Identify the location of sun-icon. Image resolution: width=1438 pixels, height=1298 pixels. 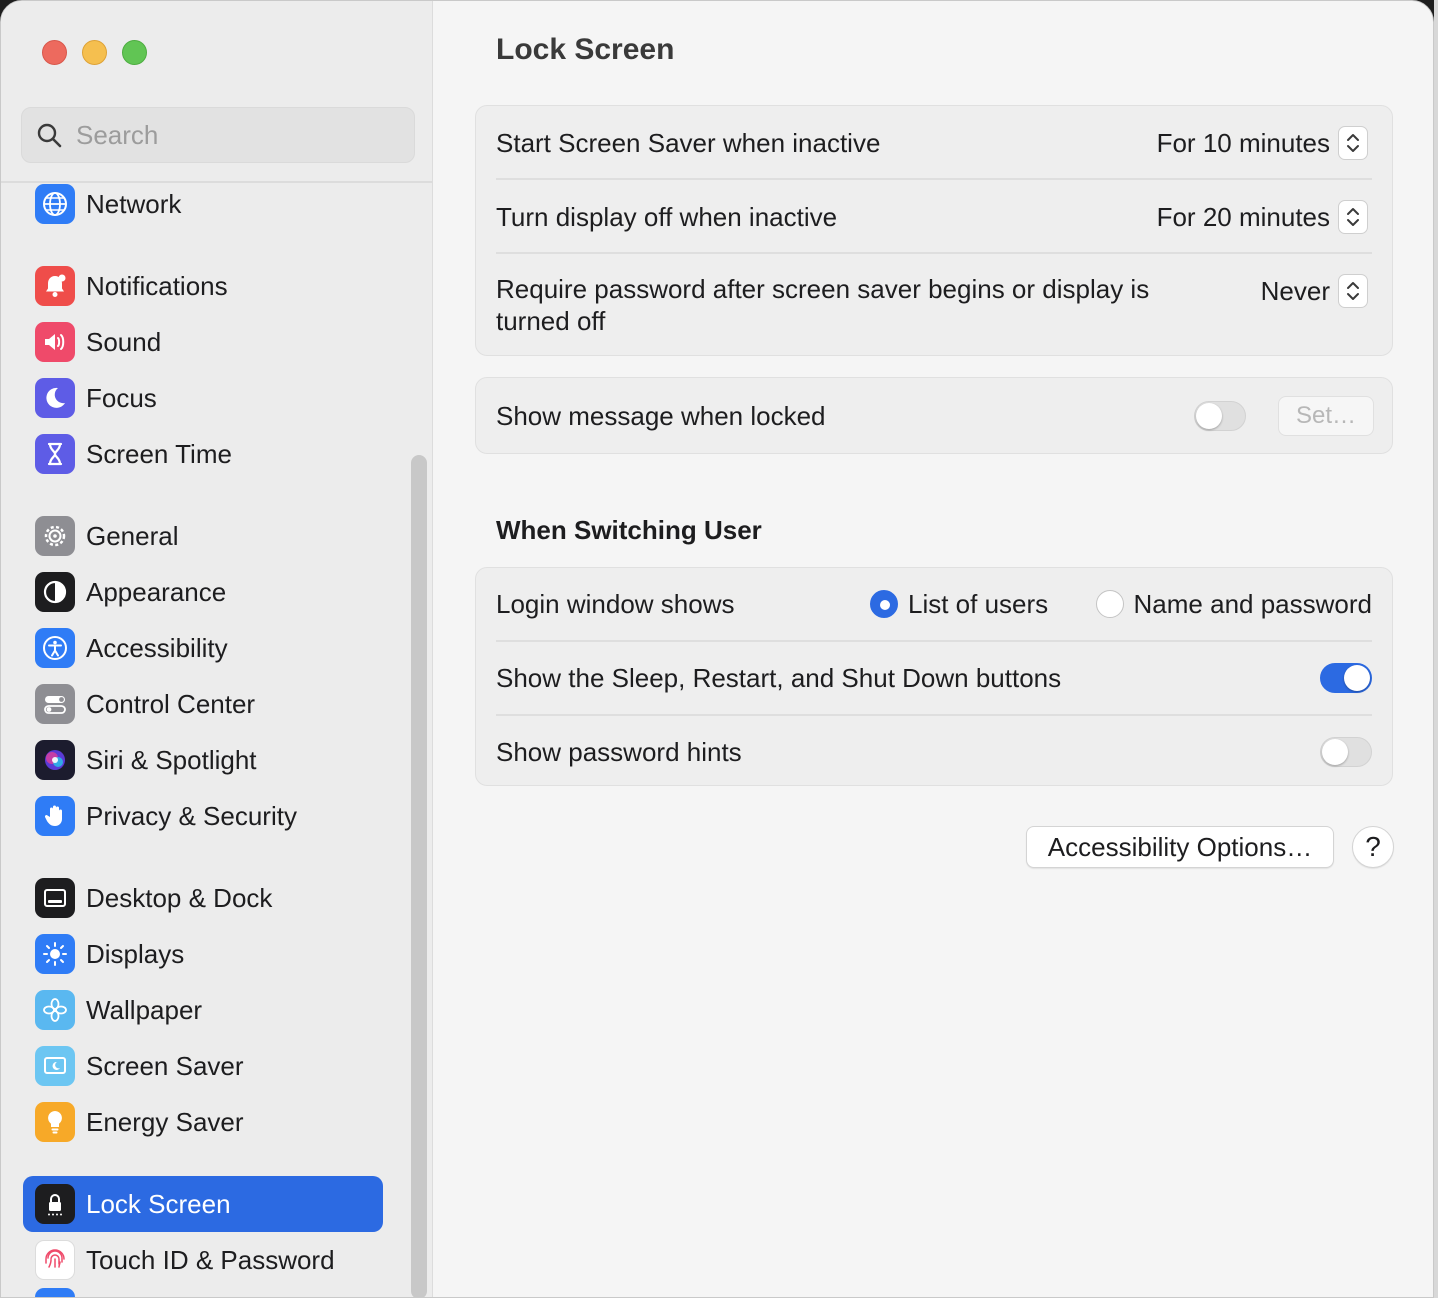
(55, 954).